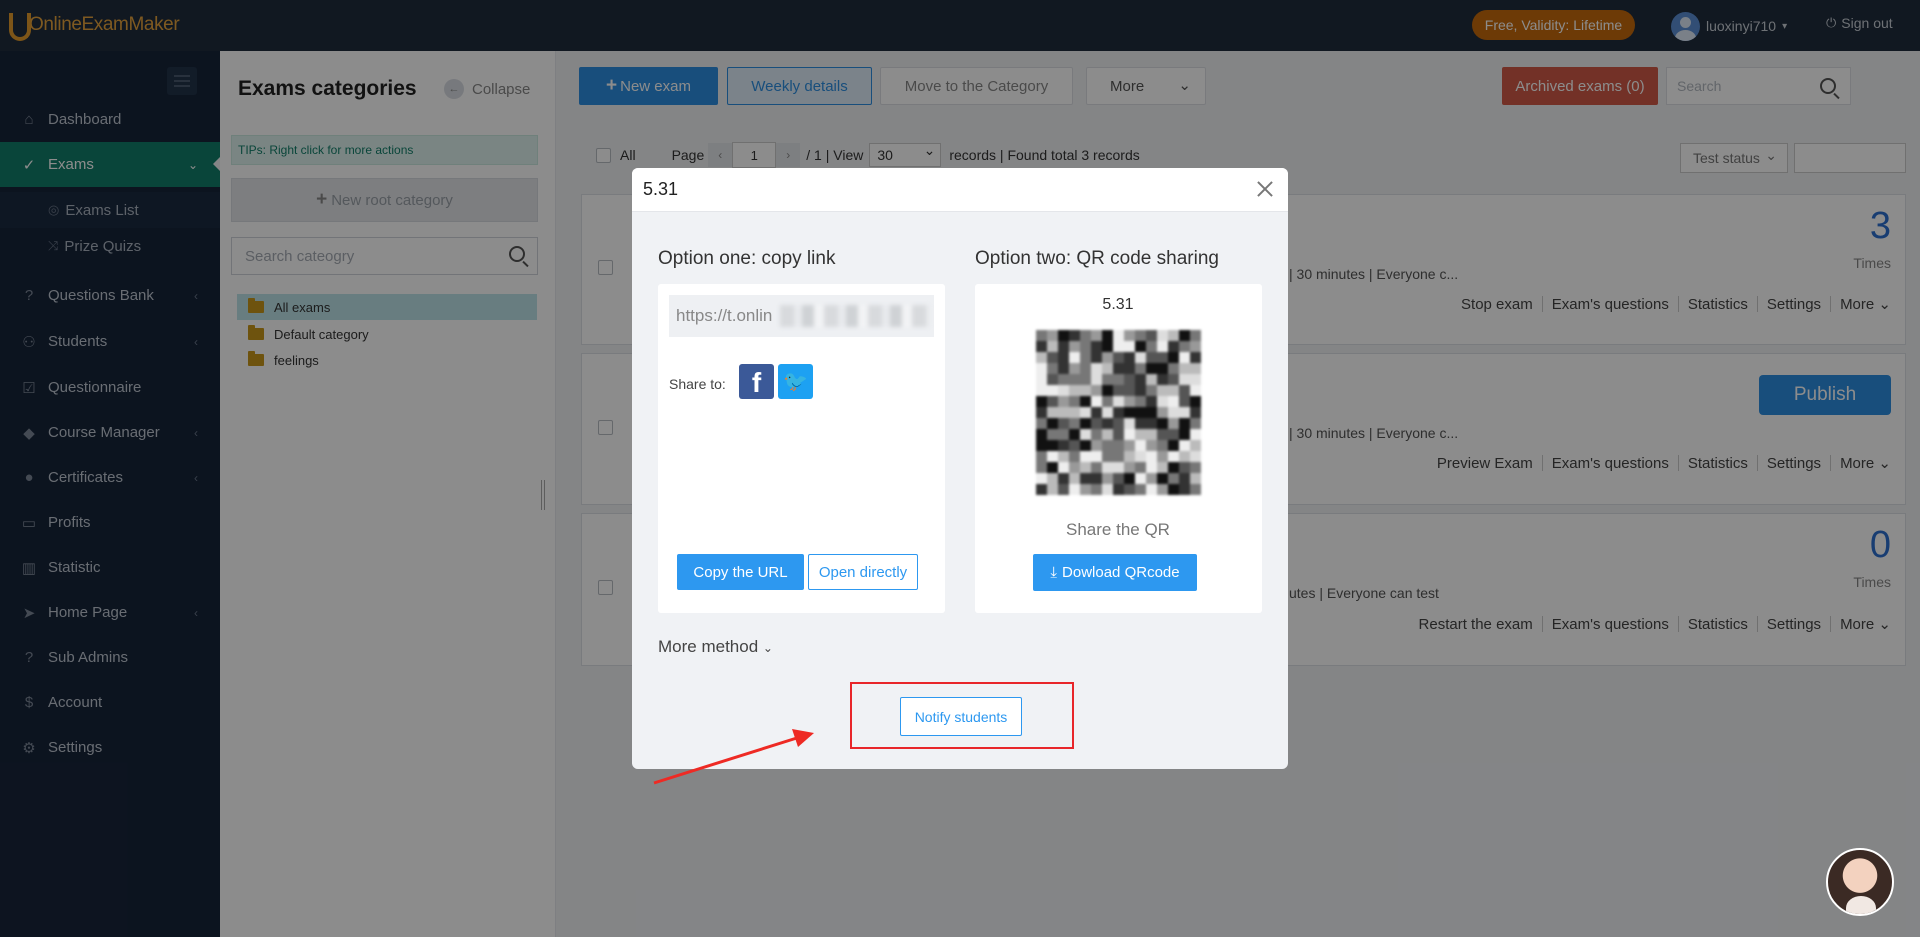 Image resolution: width=1920 pixels, height=937 pixels. Describe the element at coordinates (708, 646) in the screenshot. I see `more-method-label: More method` at that location.